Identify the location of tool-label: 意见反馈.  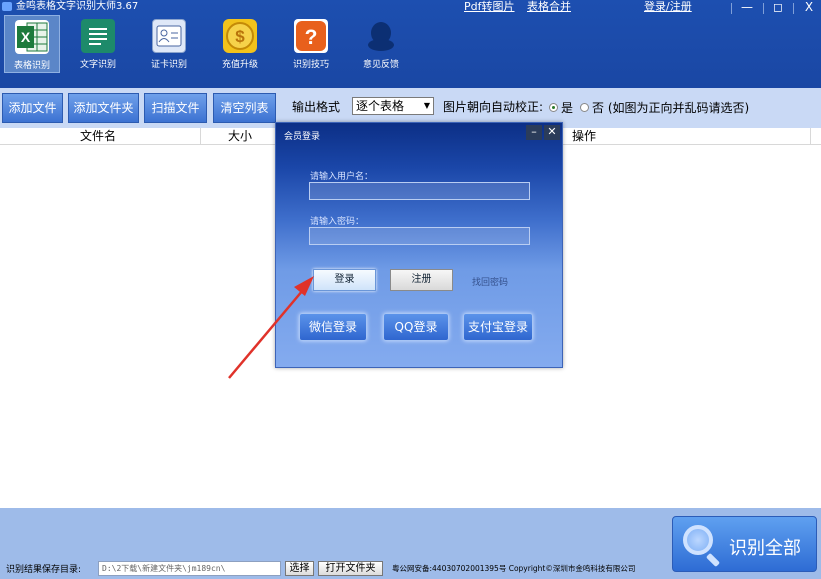
(380, 65).